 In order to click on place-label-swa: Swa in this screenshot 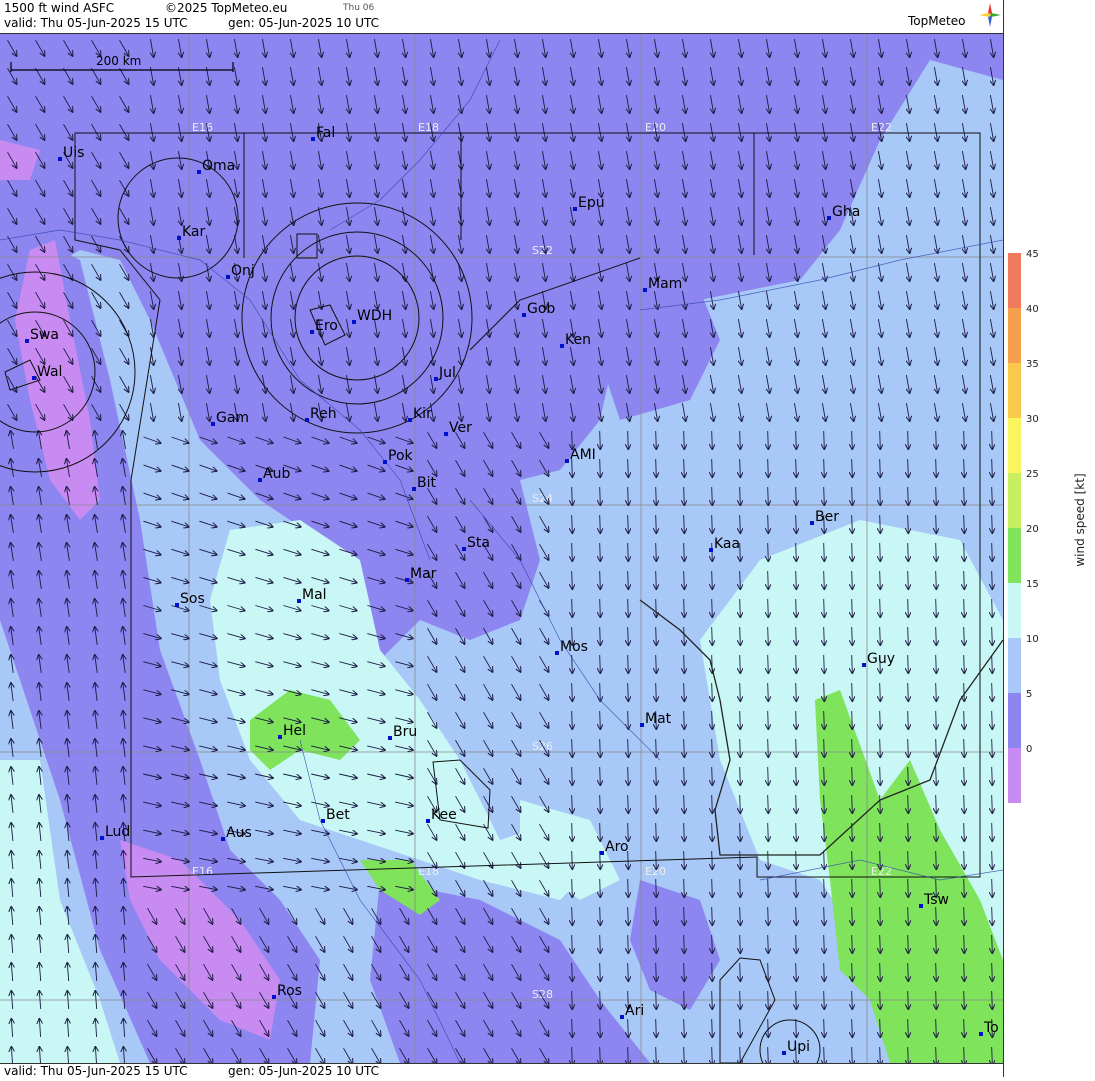, I will do `click(44, 335)`.